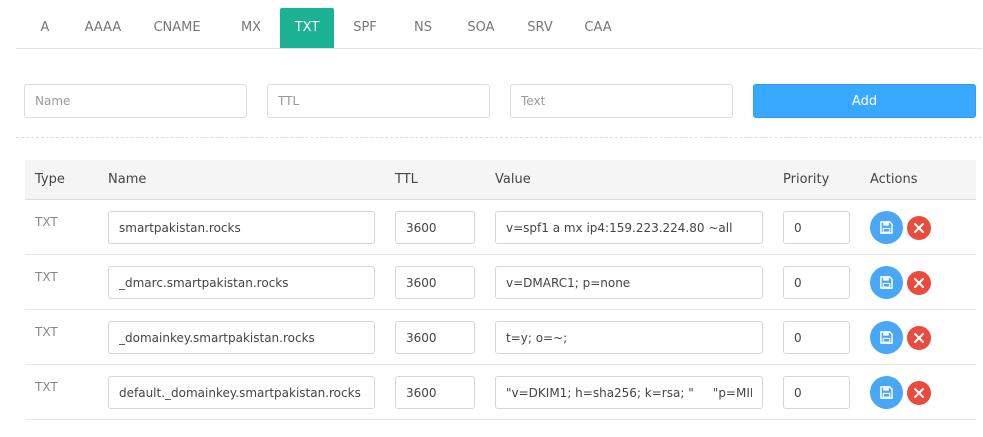  What do you see at coordinates (806, 179) in the screenshot?
I see `header-priority: Priority` at bounding box center [806, 179].